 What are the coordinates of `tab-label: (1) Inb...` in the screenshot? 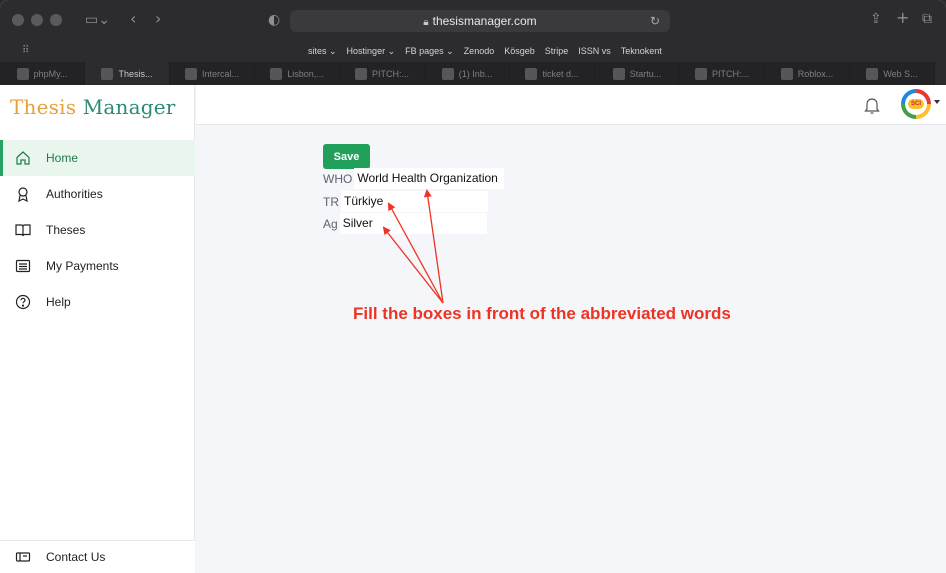 It's located at (475, 73).